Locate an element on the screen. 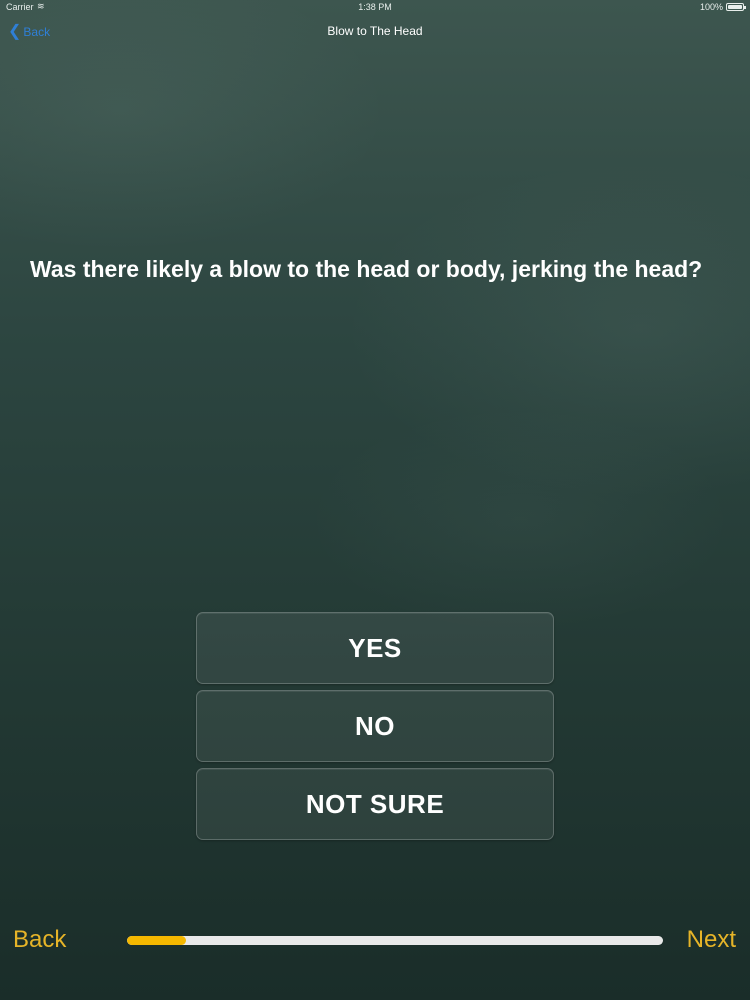 This screenshot has width=750, height=1000. battery-indicator: 100% is located at coordinates (722, 7).